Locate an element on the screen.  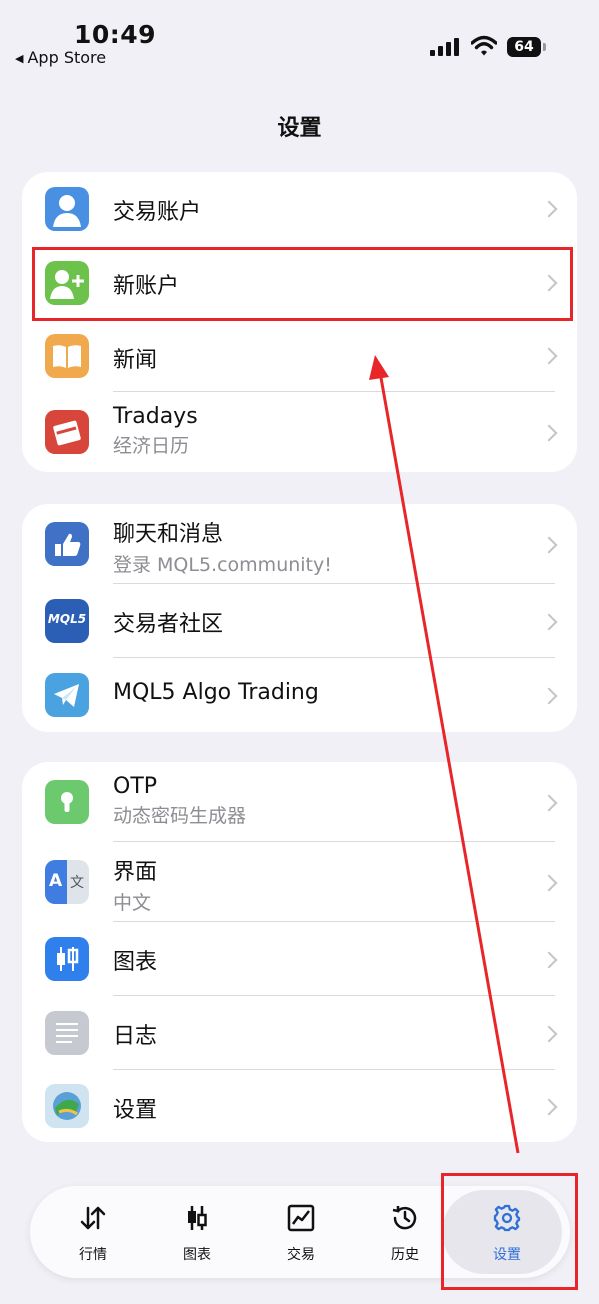
book-icon is located at coordinates (67, 356).